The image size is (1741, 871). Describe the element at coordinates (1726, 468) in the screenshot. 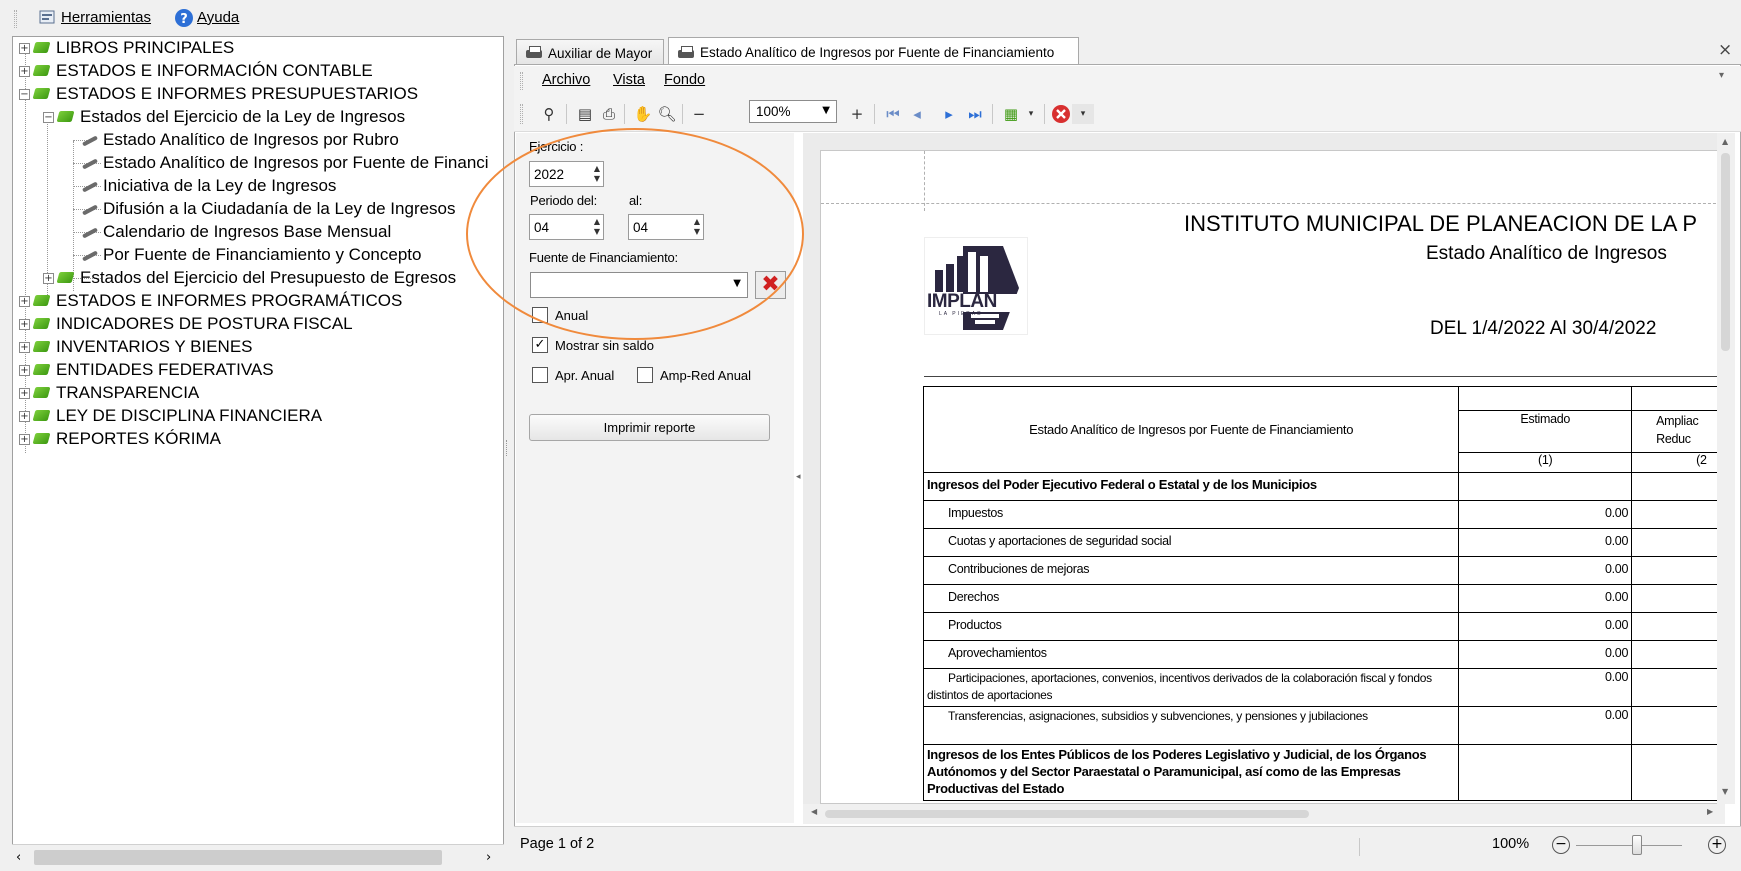

I see `preview-vertical-scrollbar: ▲ ▼` at that location.